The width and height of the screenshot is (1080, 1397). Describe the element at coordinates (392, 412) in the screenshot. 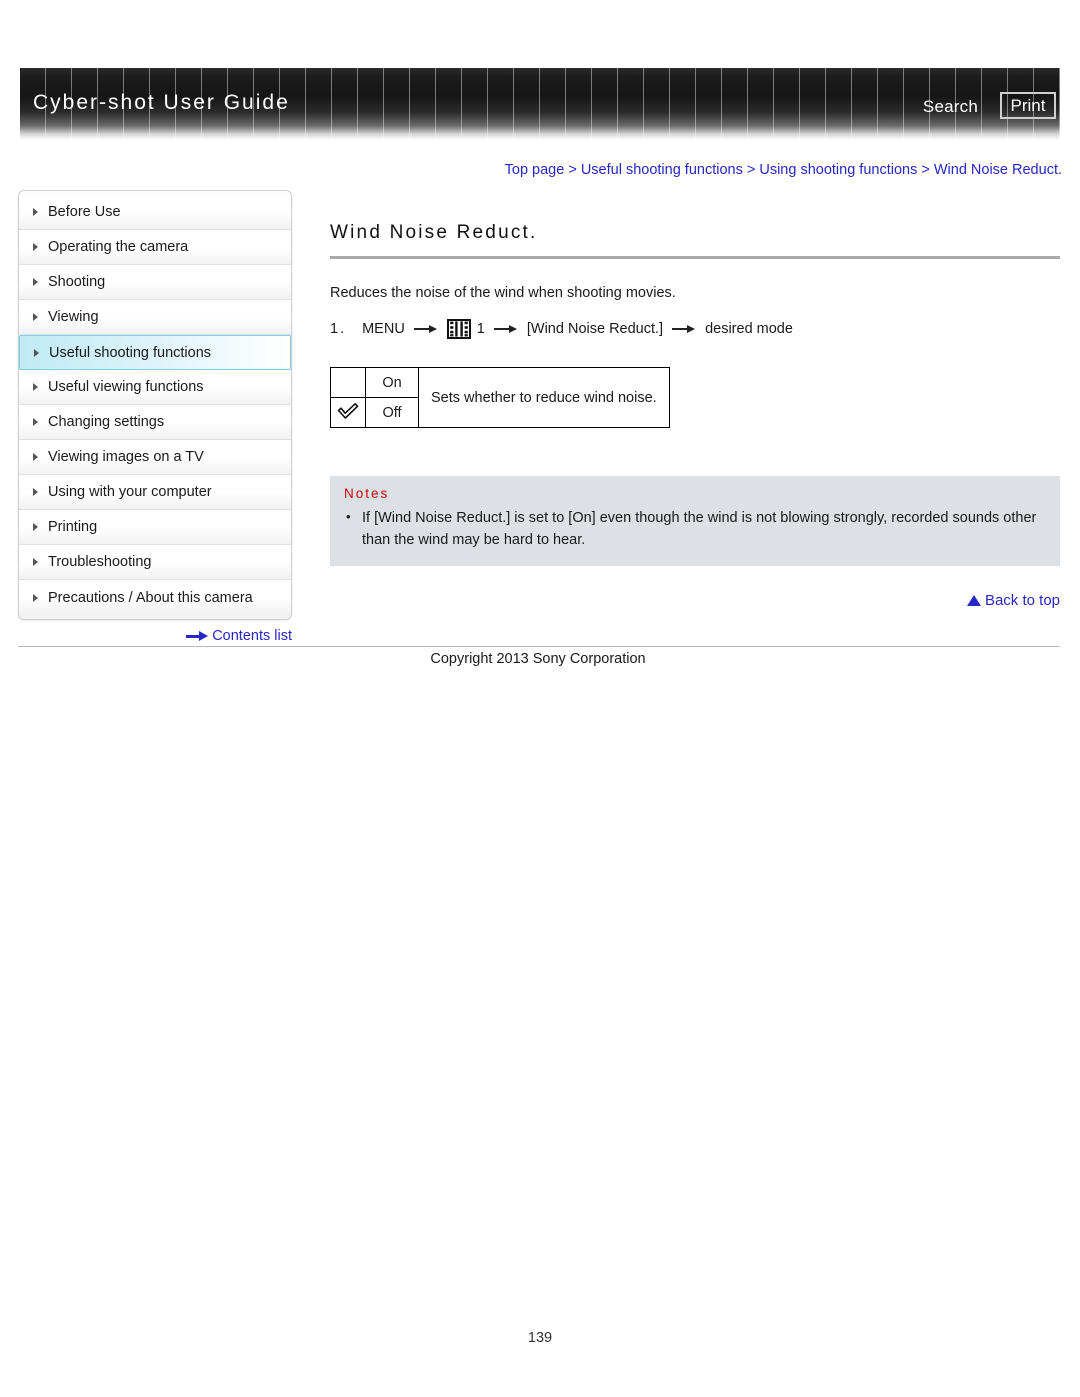

I see `option-label-off: Off` at that location.